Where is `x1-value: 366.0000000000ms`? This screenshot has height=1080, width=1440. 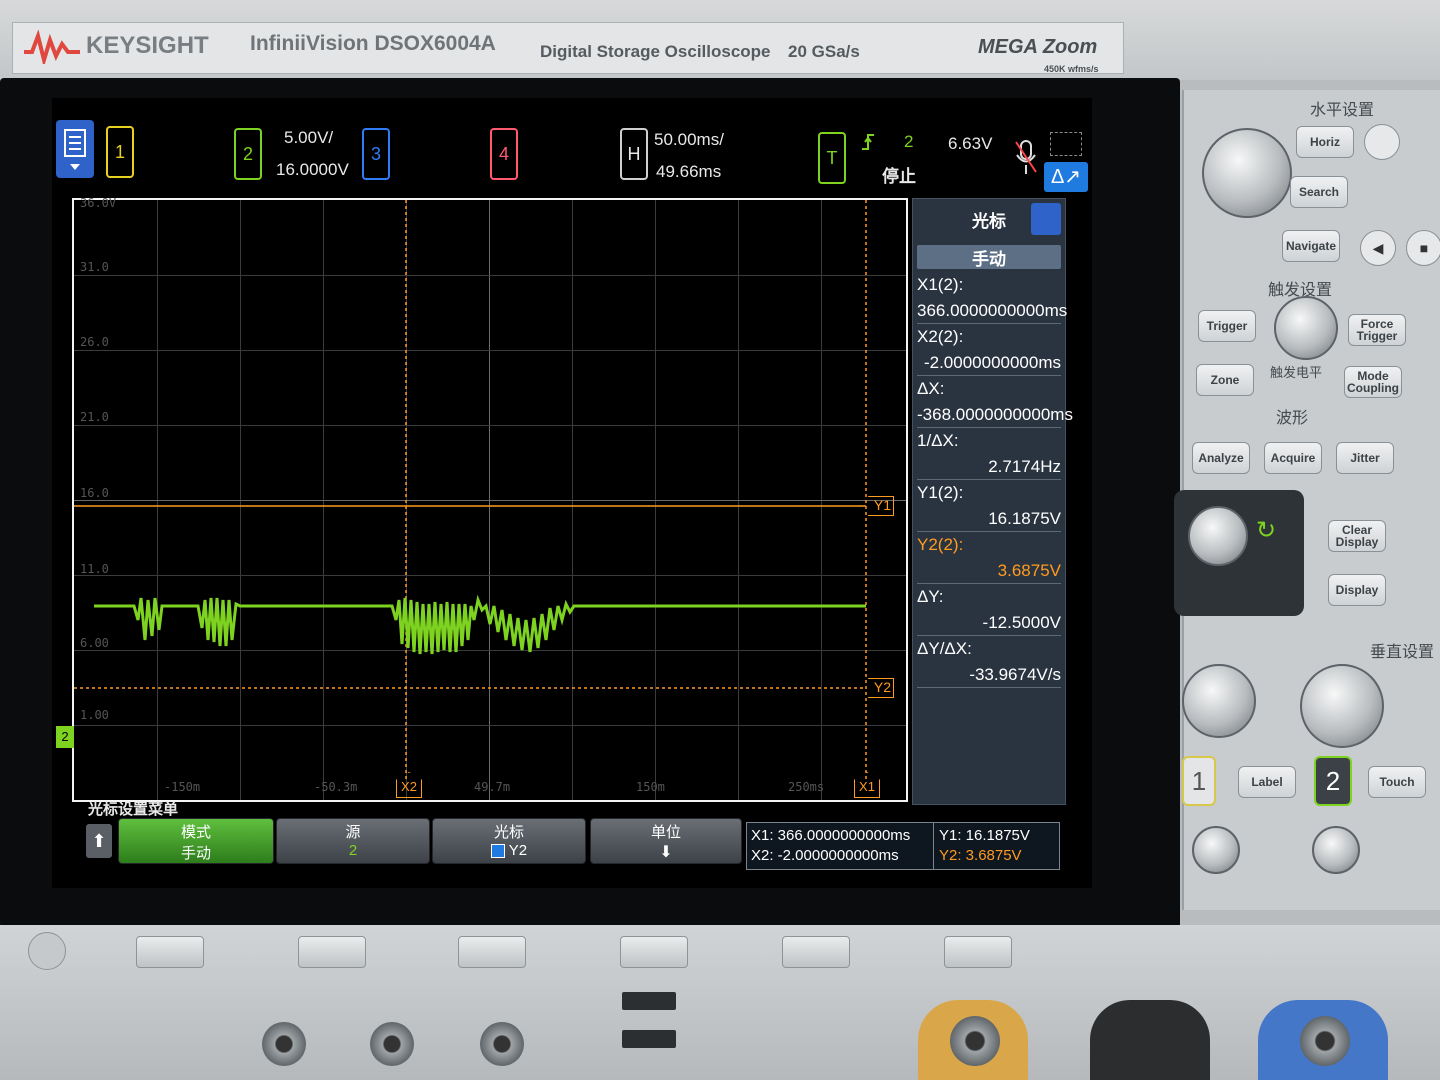
x1-value: 366.0000000000ms is located at coordinates (992, 312).